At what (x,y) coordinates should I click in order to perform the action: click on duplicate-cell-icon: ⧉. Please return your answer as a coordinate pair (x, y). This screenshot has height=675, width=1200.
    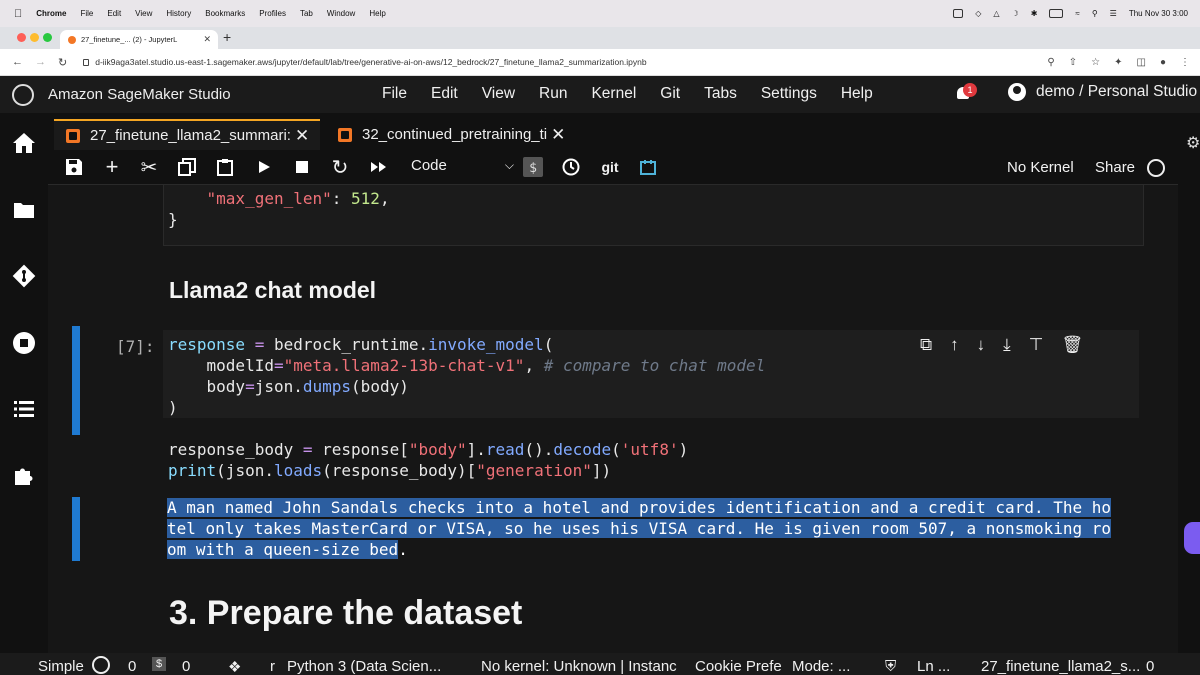
    Looking at the image, I should click on (926, 345).